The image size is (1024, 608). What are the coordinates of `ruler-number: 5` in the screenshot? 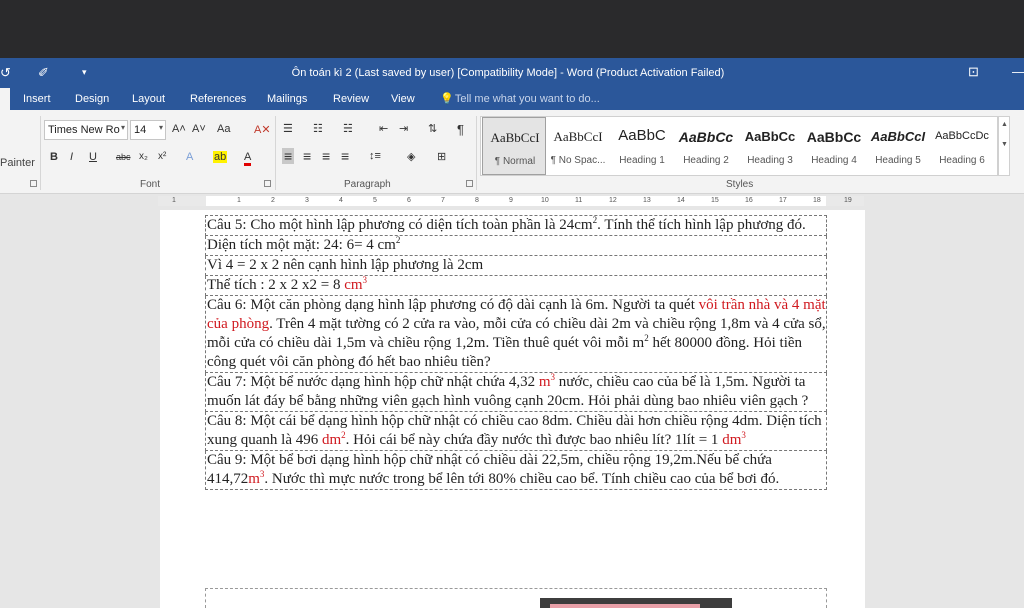 It's located at (375, 200).